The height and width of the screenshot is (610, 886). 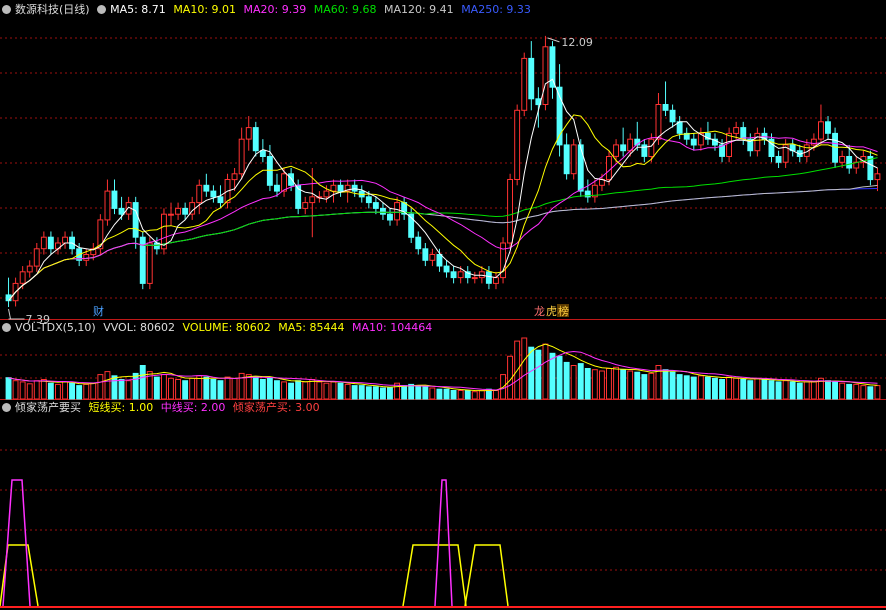 What do you see at coordinates (52, 9) in the screenshot?
I see `stock-title: 数源科技(日线)` at bounding box center [52, 9].